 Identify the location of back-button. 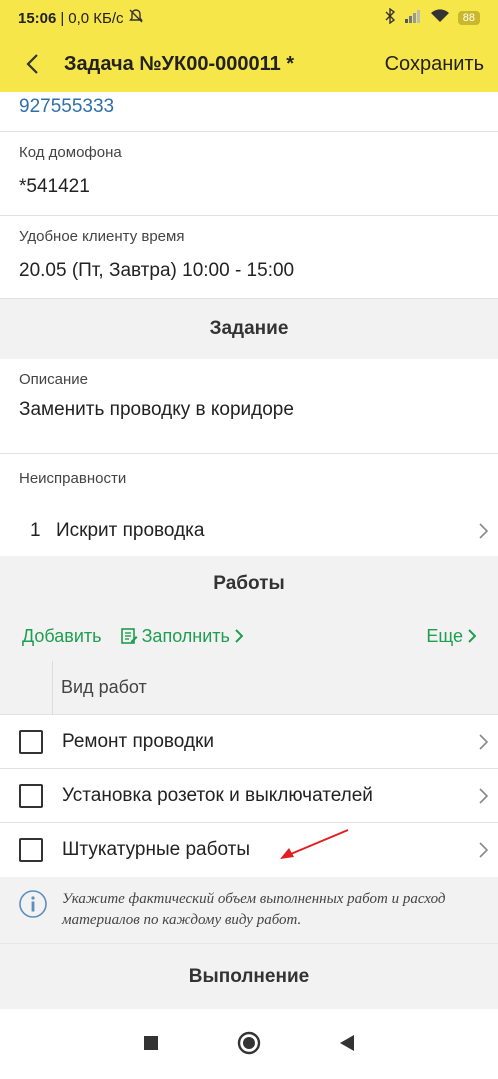
(32, 64).